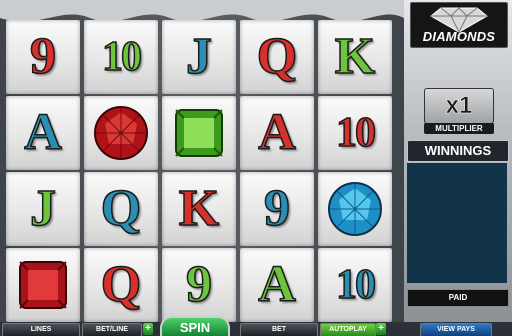 The height and width of the screenshot is (336, 512). Describe the element at coordinates (112, 329) in the screenshot. I see `bet-per-line-button: BET/LINE` at that location.